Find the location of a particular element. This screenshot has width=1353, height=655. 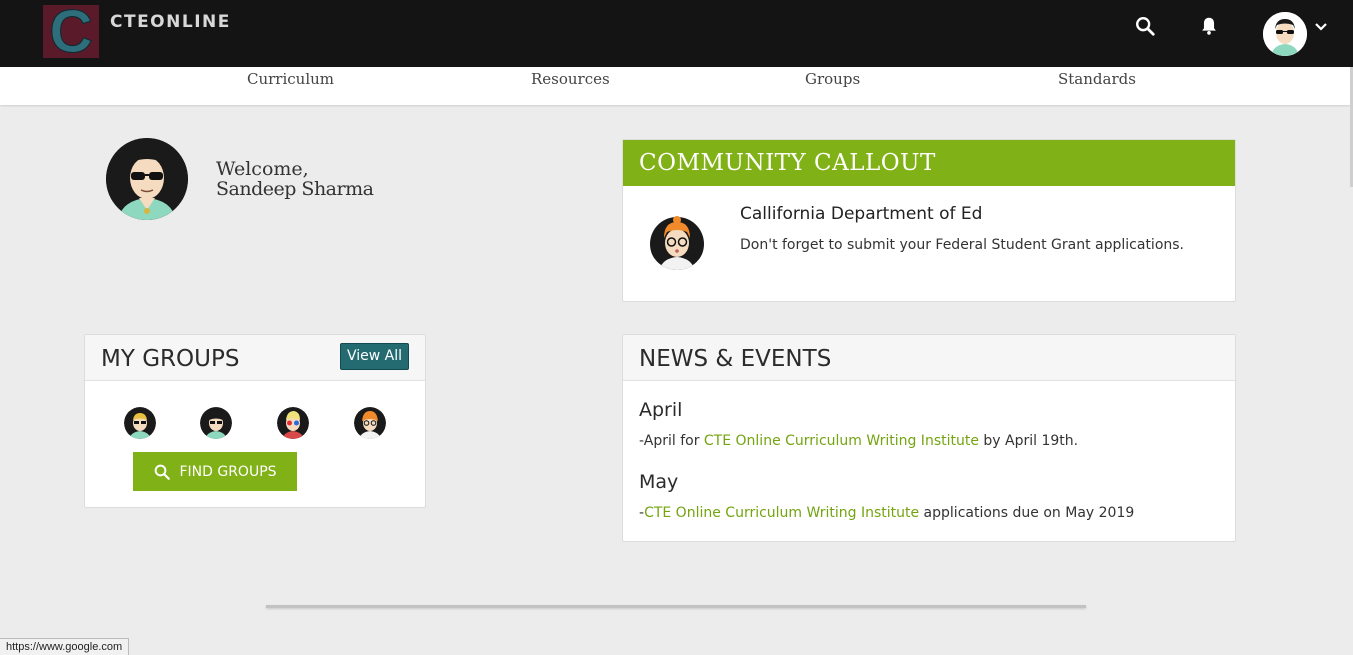

news-month: May is located at coordinates (659, 482).